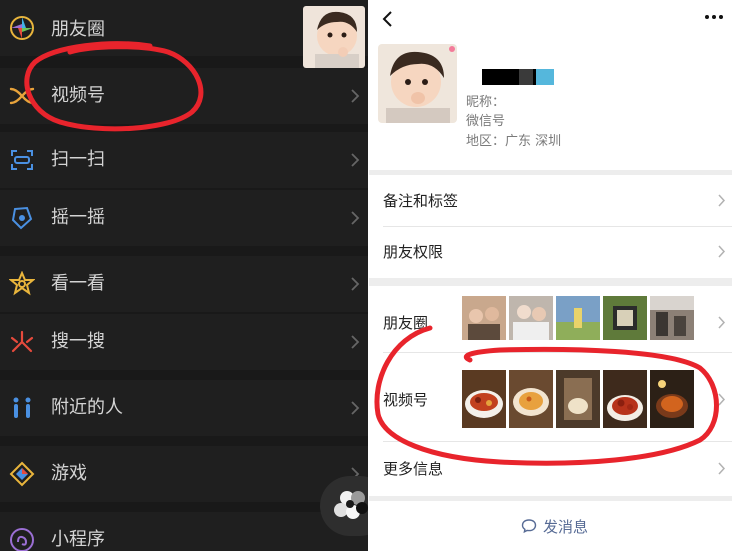  I want to click on mini-programs-icon, so click(22, 539).